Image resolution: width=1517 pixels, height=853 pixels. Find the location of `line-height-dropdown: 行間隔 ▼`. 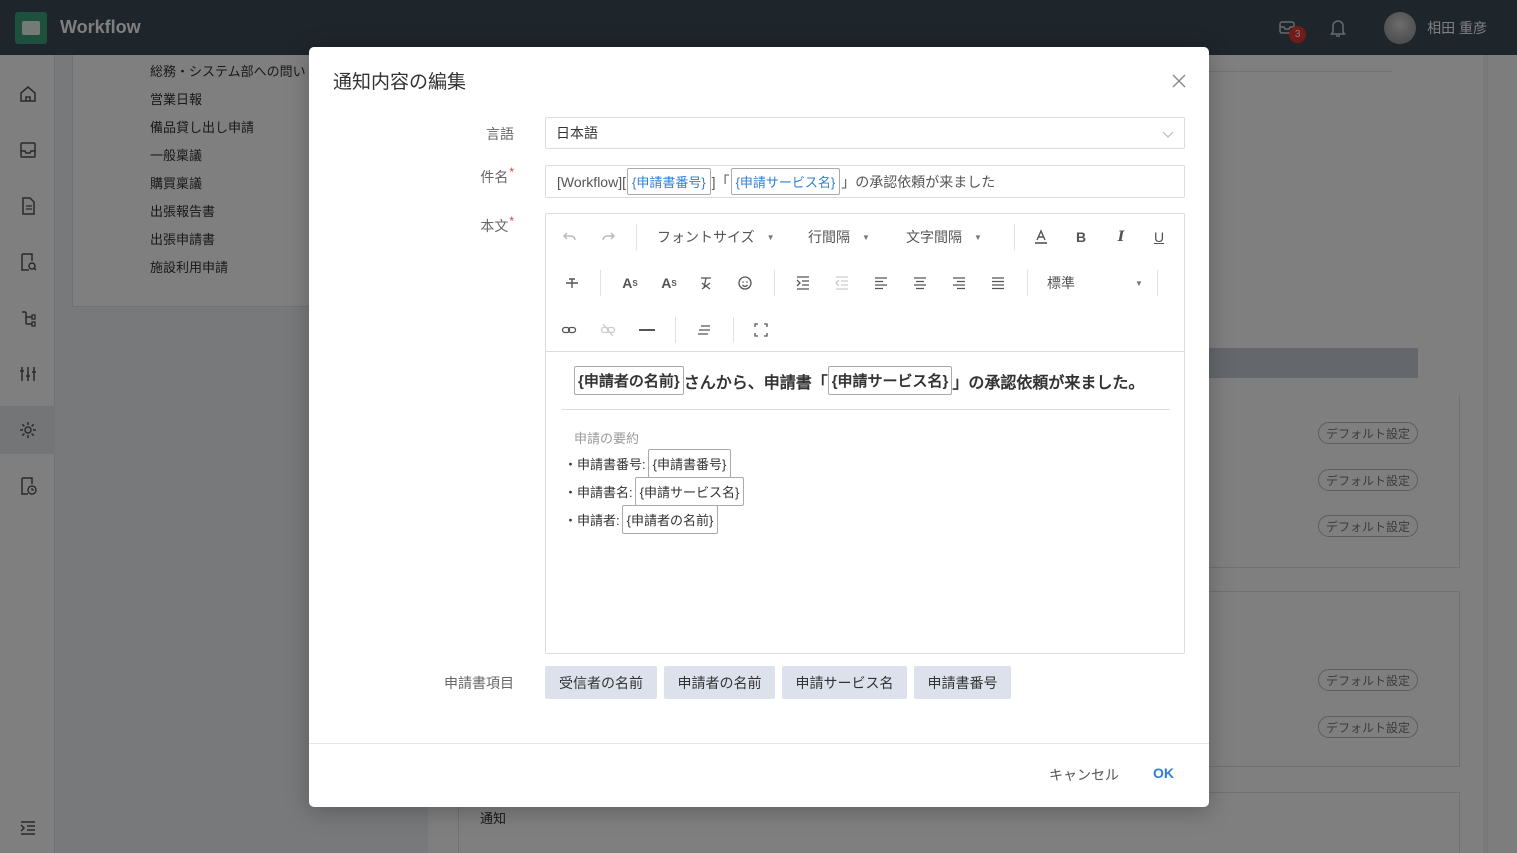

line-height-dropdown: 行間隔 ▼ is located at coordinates (839, 237).